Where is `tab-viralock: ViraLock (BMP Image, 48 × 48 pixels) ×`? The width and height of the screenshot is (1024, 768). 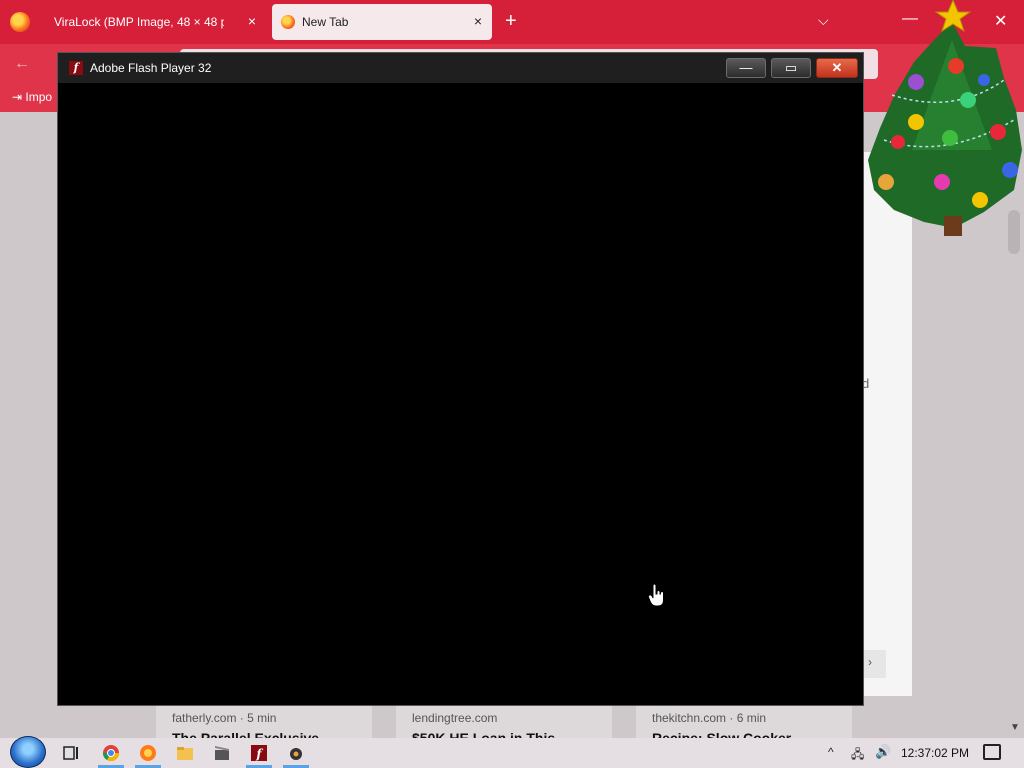
tab-viralock: ViraLock (BMP Image, 48 × 48 pixels) × is located at coordinates (154, 22).